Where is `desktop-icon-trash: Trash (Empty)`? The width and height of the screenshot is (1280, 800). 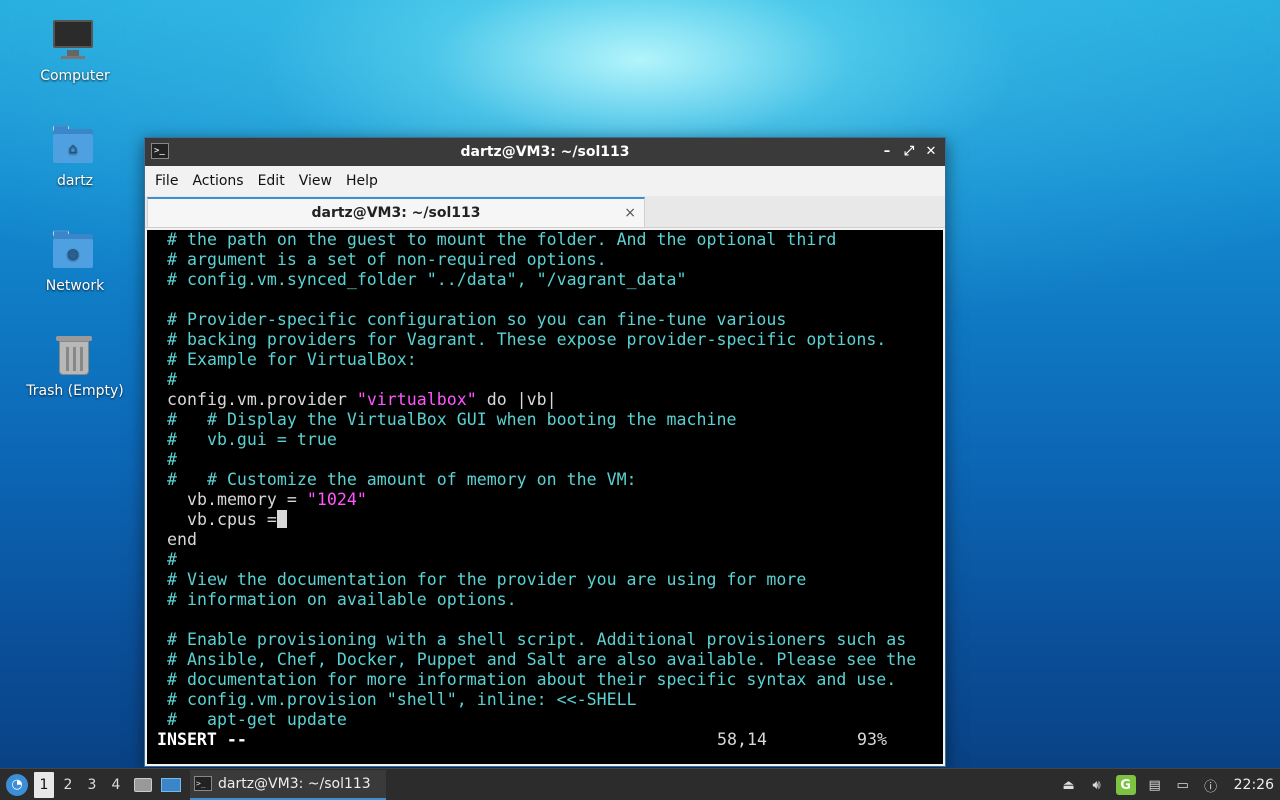
desktop-icon-trash: Trash (Empty) is located at coordinates (75, 365).